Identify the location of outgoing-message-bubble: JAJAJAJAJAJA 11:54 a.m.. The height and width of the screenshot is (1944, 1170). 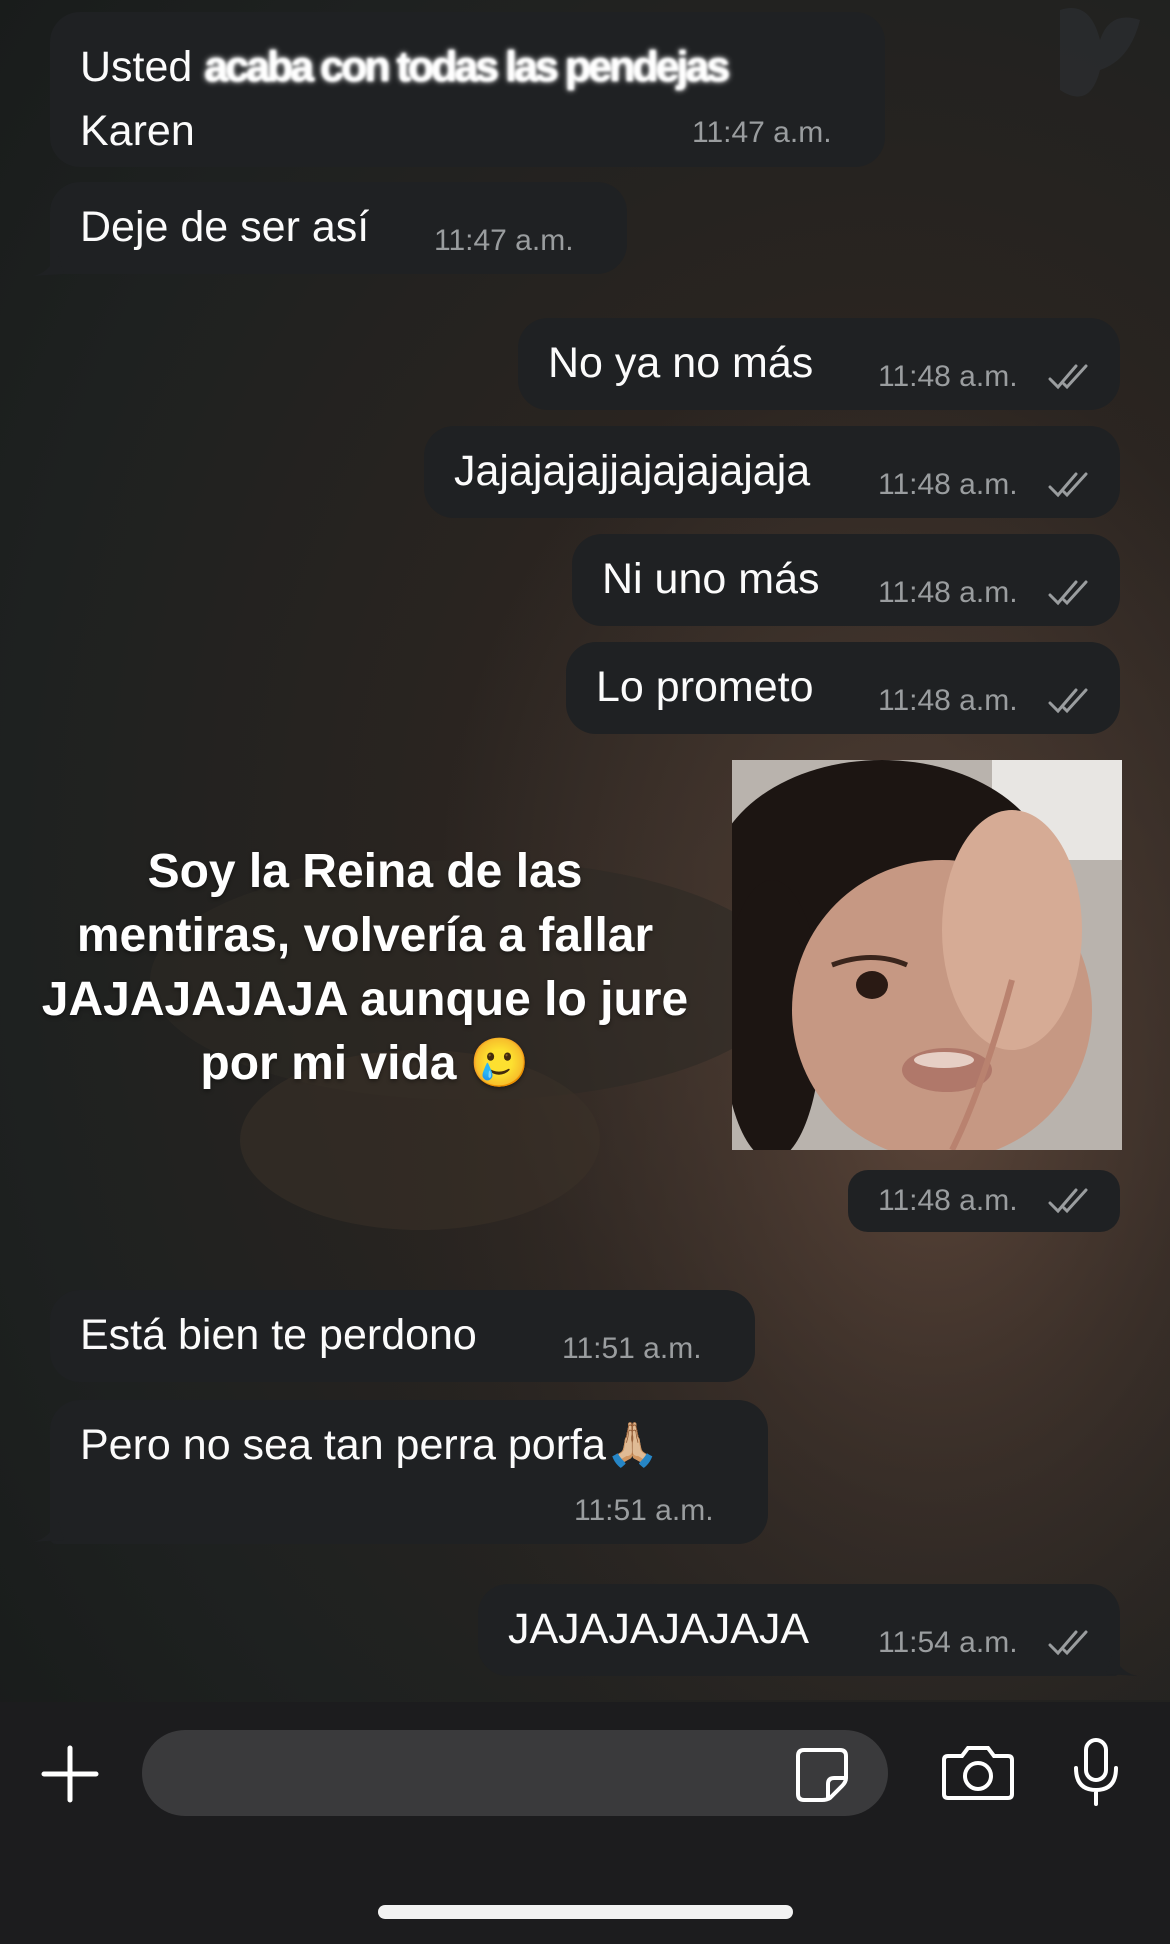
(799, 1630).